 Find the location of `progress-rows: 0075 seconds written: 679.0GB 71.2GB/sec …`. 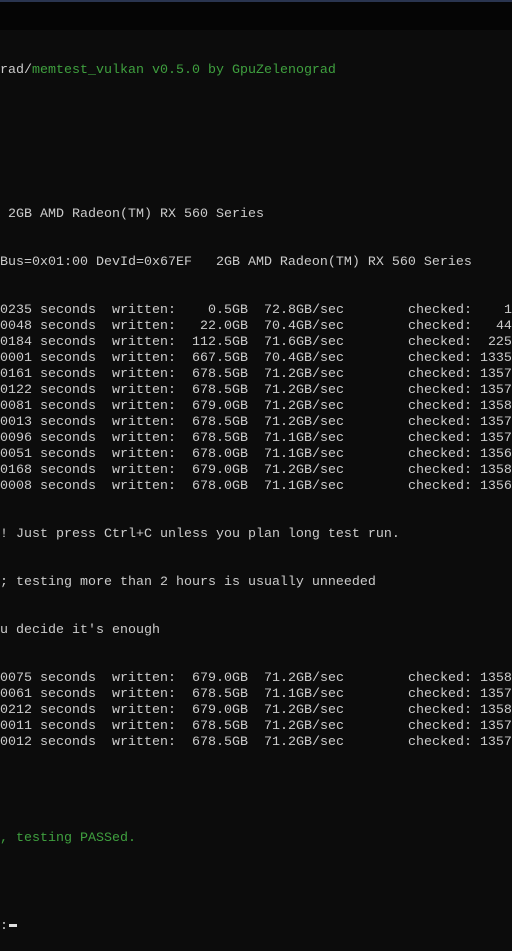

progress-rows: 0075 seconds written: 679.0GB 71.2GB/sec … is located at coordinates (256, 711).